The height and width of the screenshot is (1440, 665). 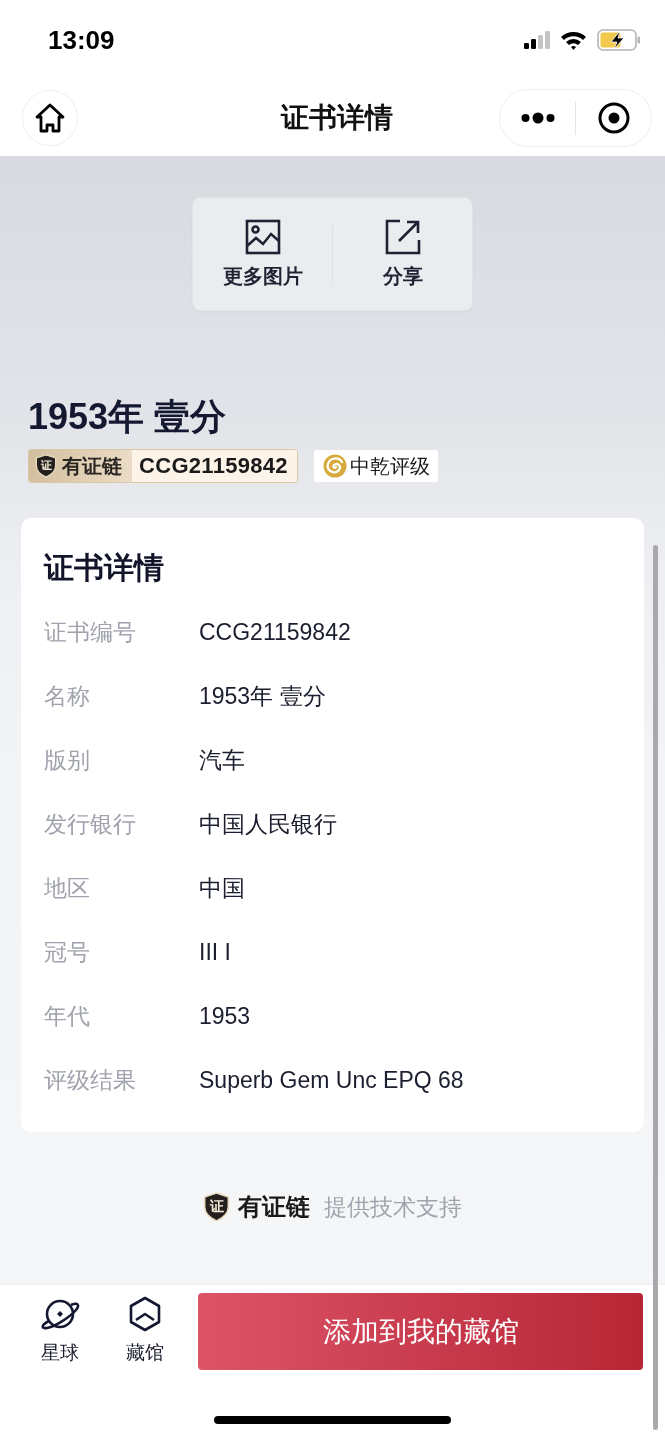 What do you see at coordinates (402, 236) in the screenshot?
I see `share-icon` at bounding box center [402, 236].